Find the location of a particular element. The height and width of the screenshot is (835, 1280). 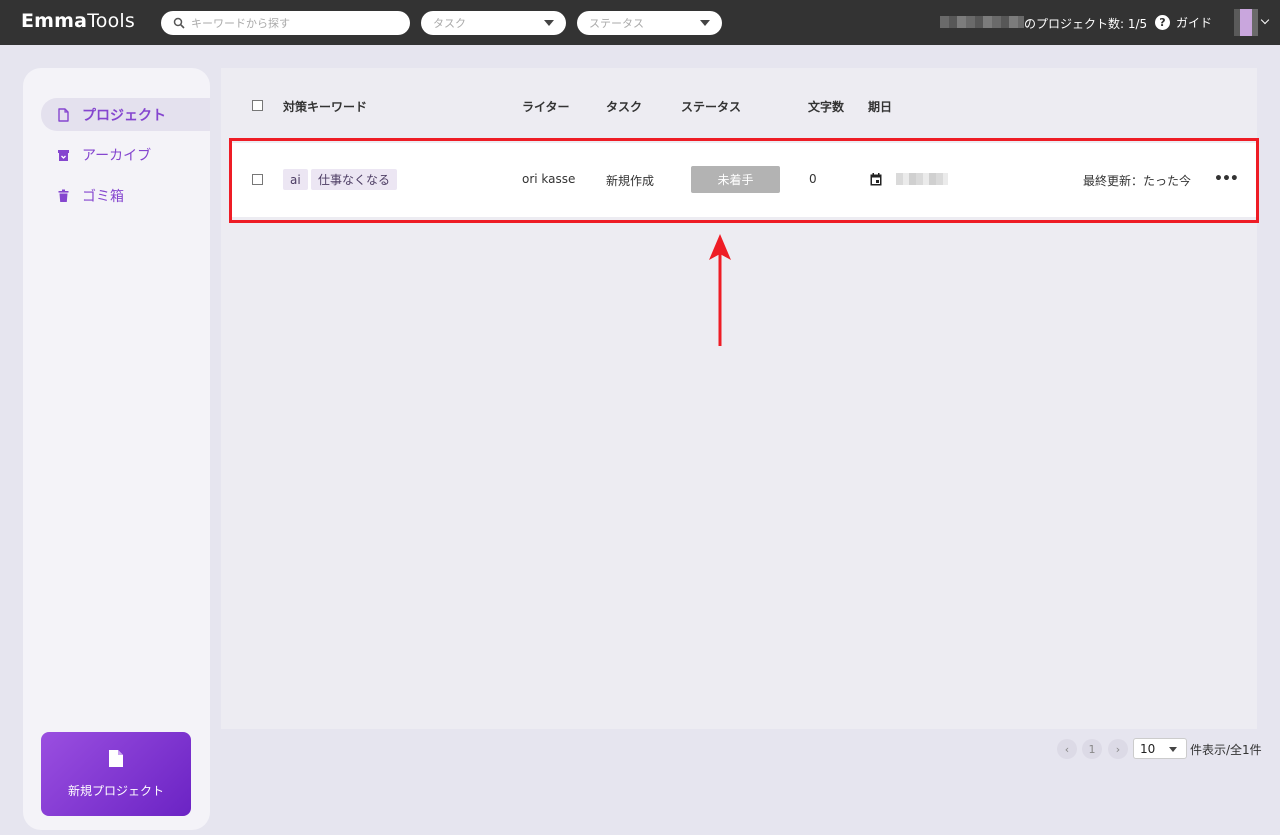

keyword-tag: ai is located at coordinates (295, 179).